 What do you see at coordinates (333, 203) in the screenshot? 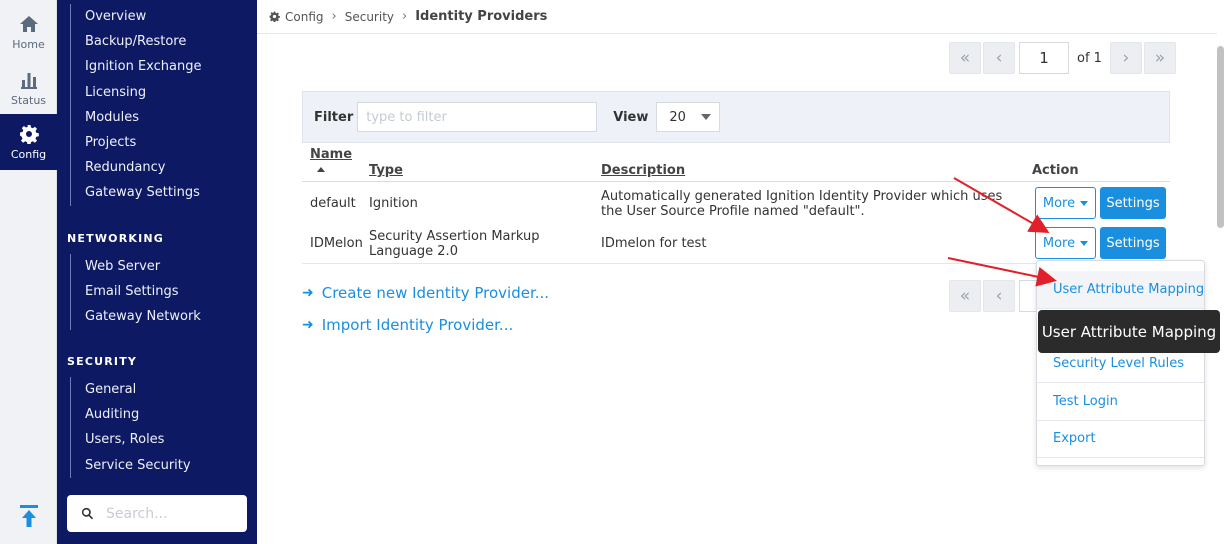
I see `row-default-name: default` at bounding box center [333, 203].